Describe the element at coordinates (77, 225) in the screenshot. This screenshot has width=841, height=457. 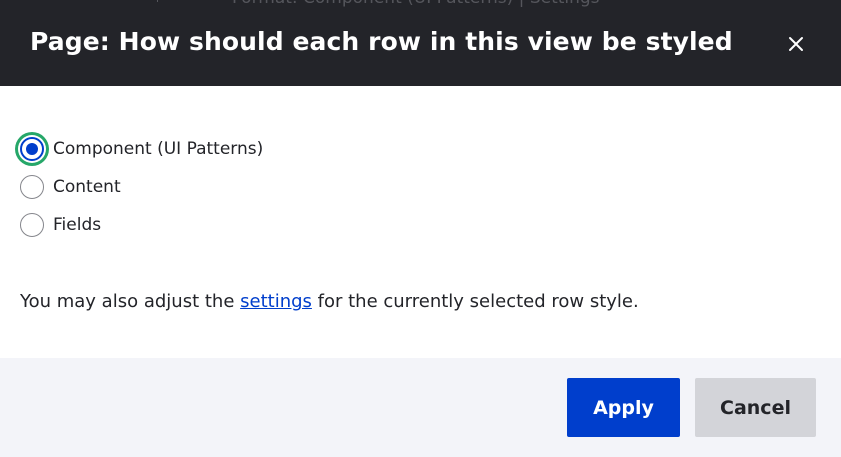
I see `radio-label: Fields` at that location.